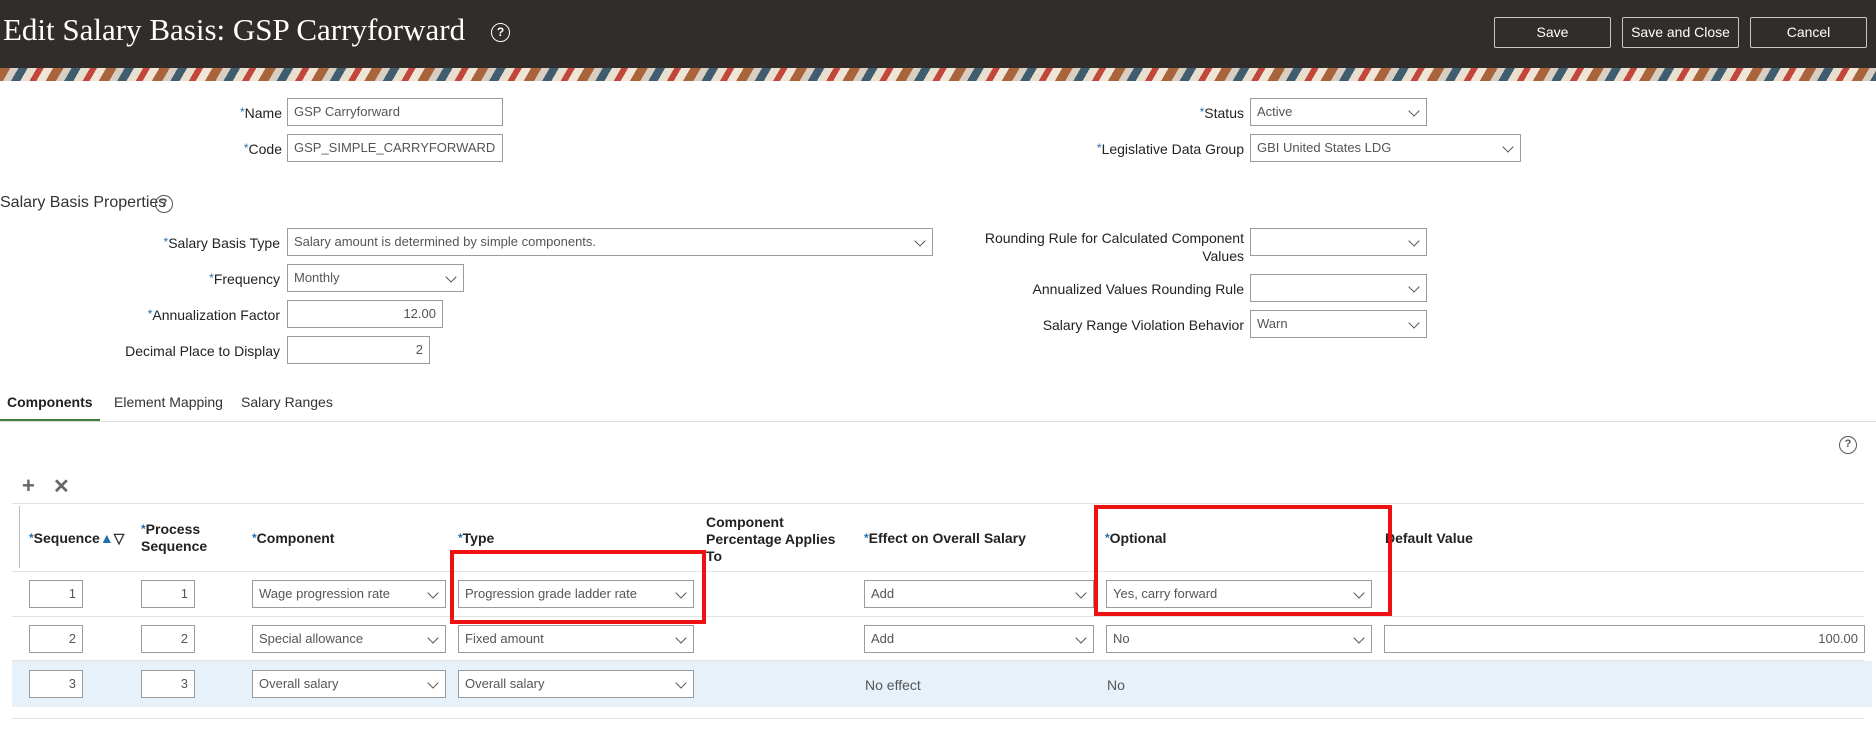 This screenshot has height=741, width=1876. I want to click on column-separator, so click(19, 537).